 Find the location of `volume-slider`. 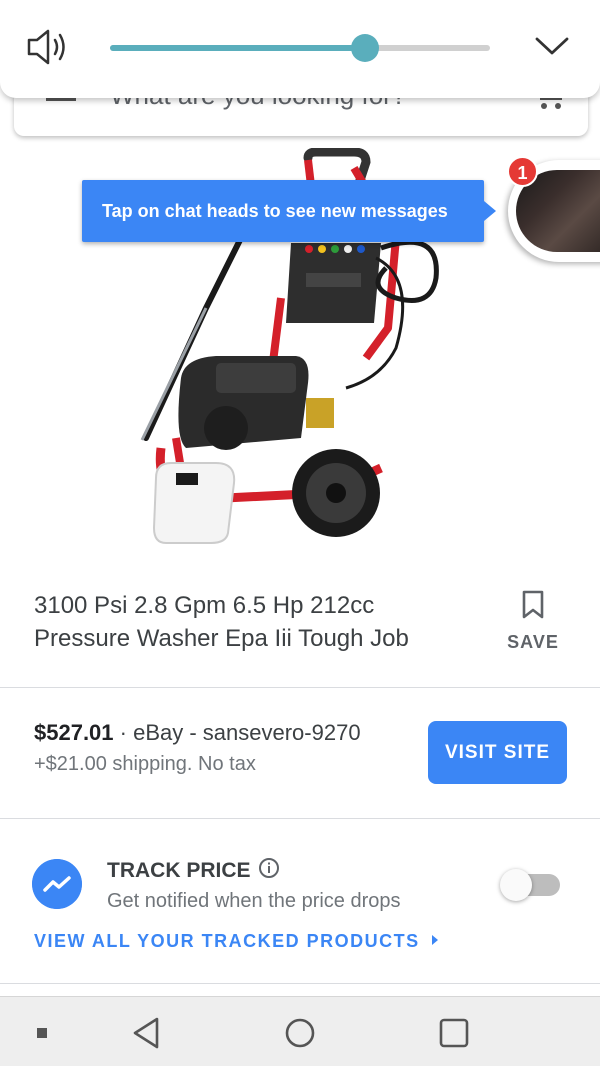

volume-slider is located at coordinates (300, 48).